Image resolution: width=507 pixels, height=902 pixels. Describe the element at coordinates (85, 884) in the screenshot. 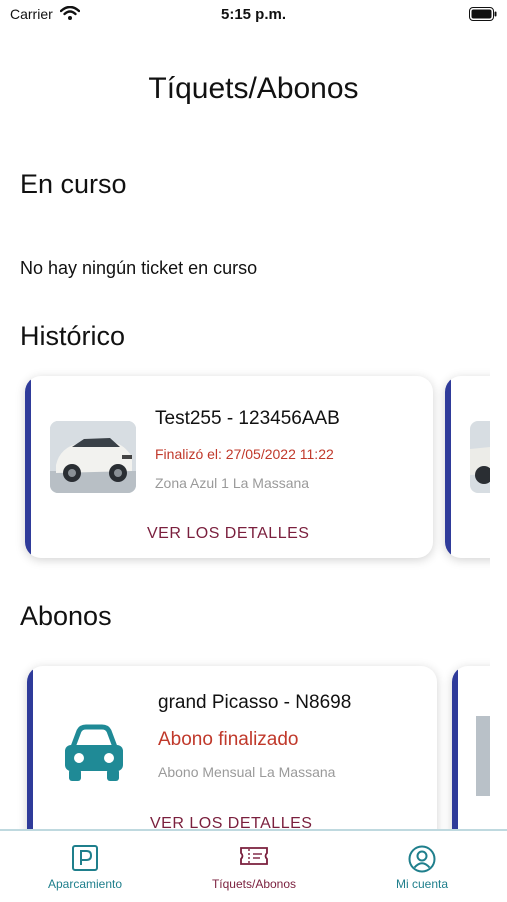

I see `tab-label: Aparcamiento` at that location.